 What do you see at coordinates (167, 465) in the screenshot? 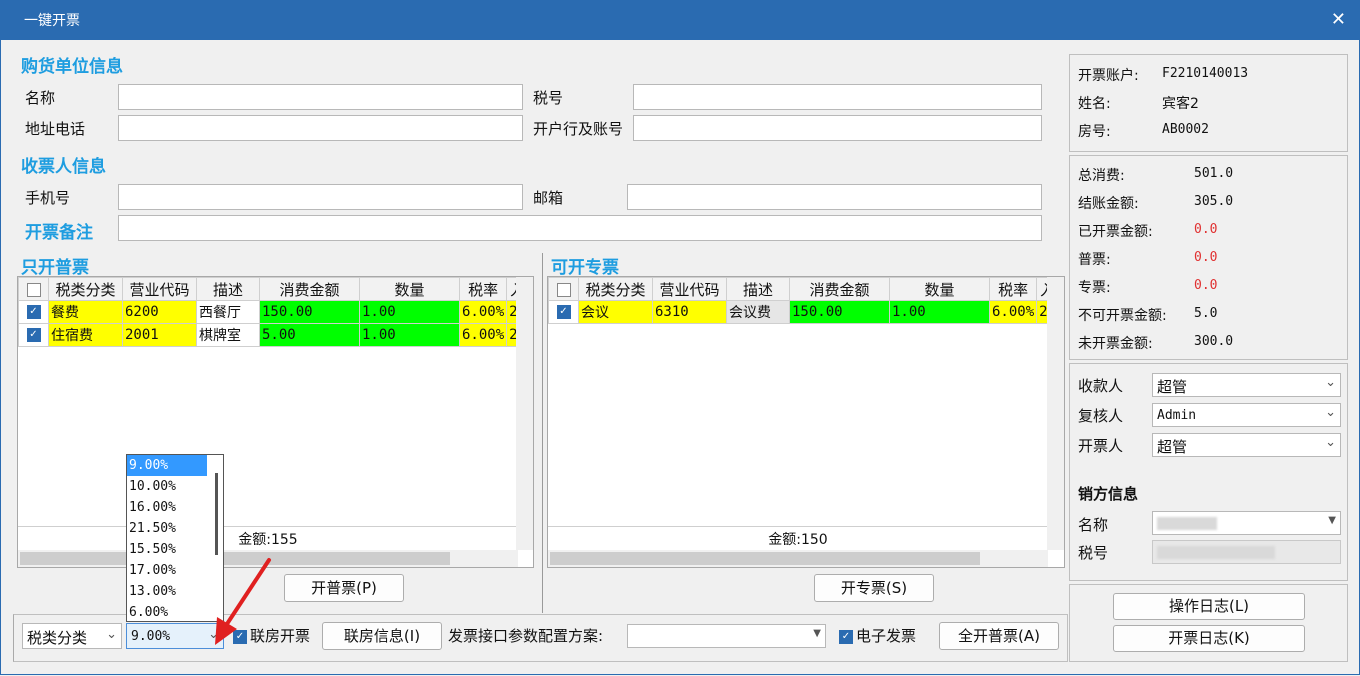
I see `dropdown-option: 9.00%` at bounding box center [167, 465].